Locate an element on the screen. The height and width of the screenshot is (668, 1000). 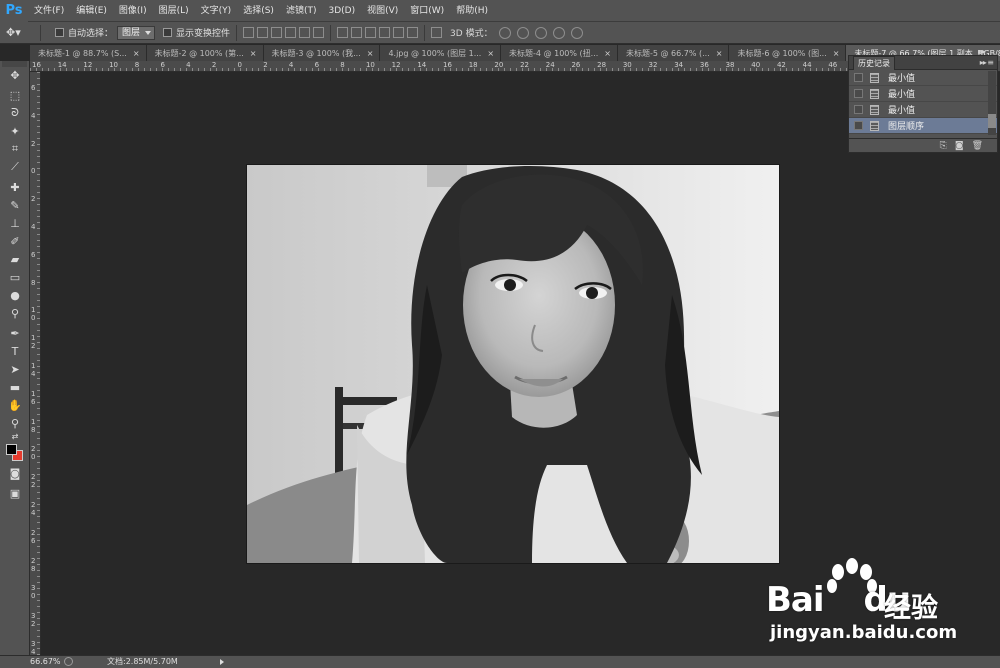
eraser-tool-icon: ▰ is located at coordinates (15, 259).